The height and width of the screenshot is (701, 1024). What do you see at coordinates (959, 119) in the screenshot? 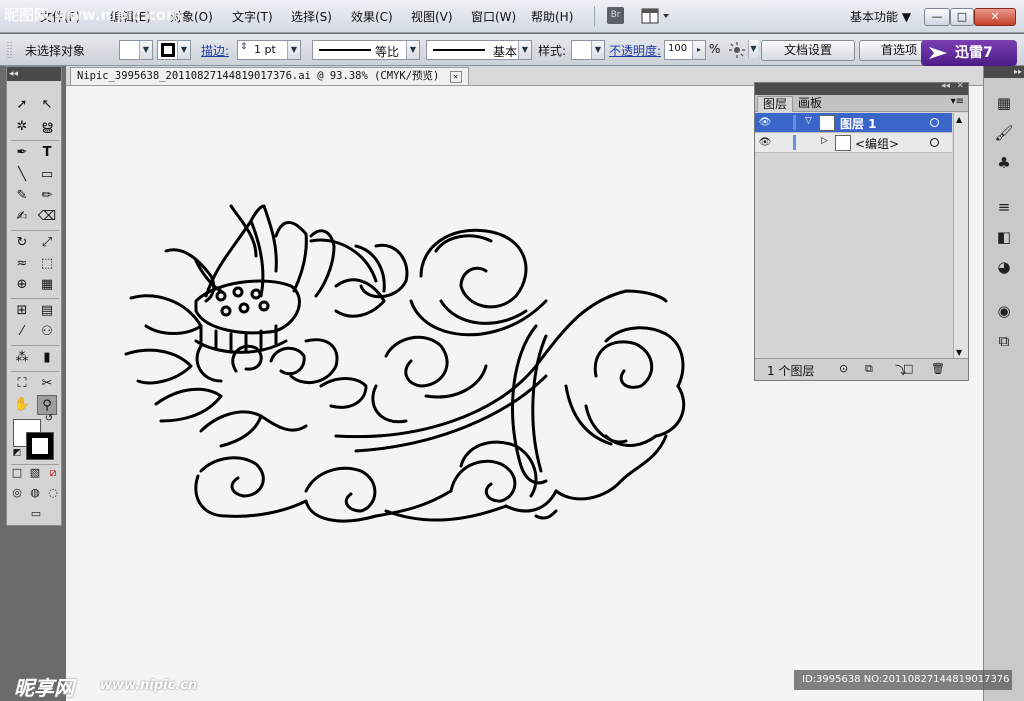
I see `scroll-up-icon: ▲` at bounding box center [959, 119].